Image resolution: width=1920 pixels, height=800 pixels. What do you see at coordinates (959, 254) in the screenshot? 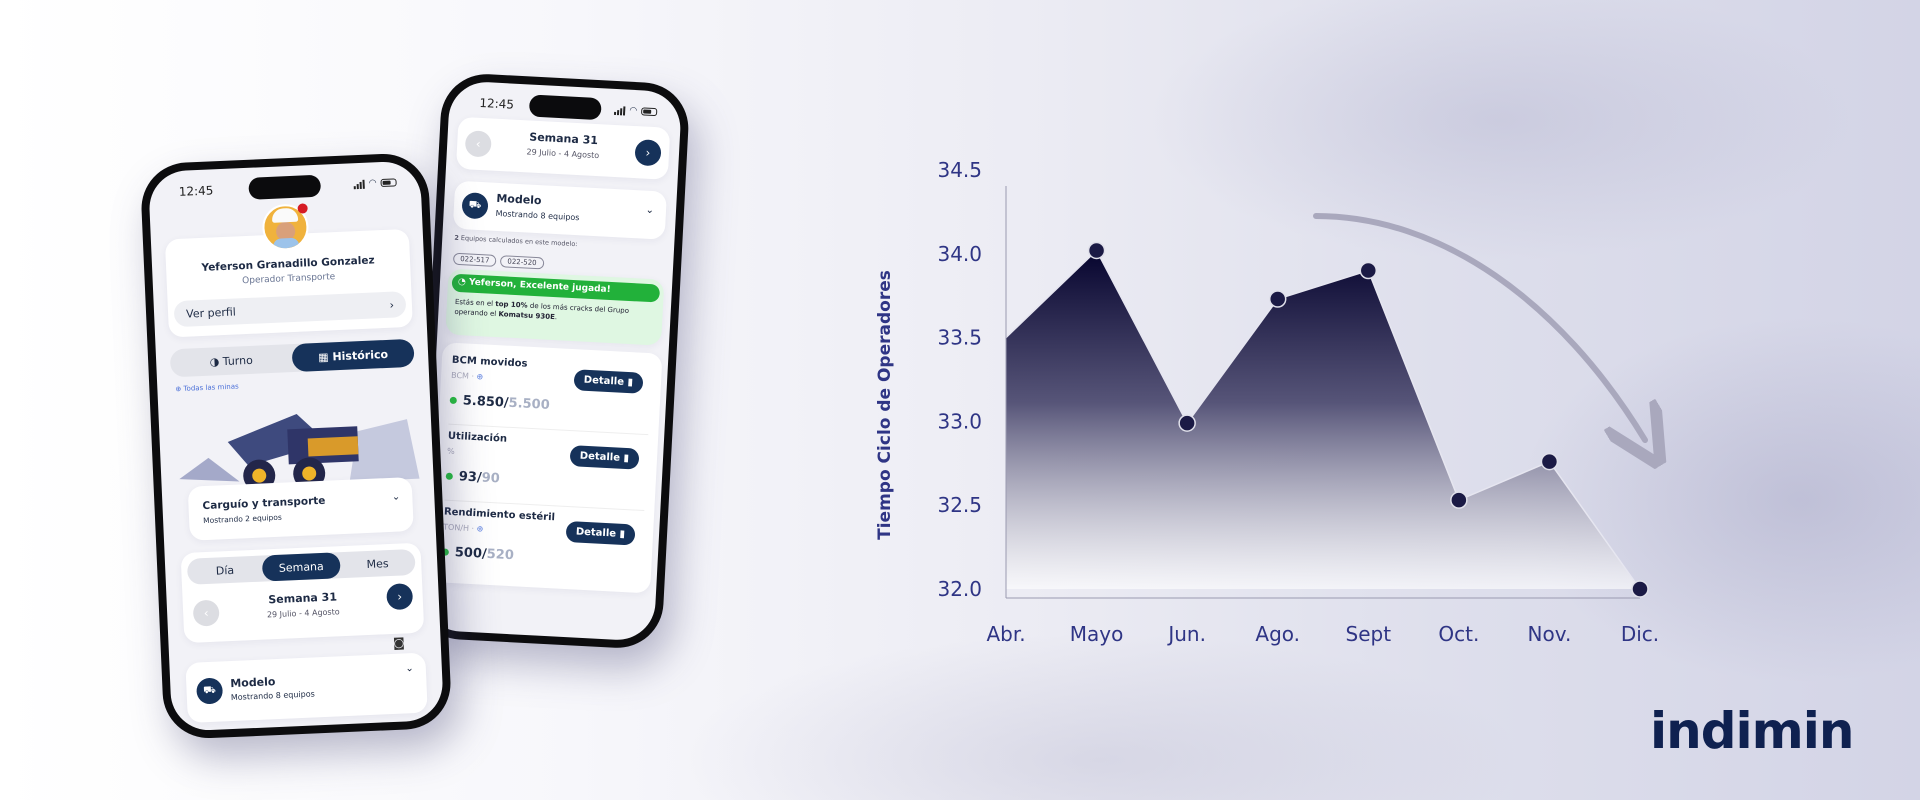
I see `y-tick-label: 34.0` at bounding box center [959, 254].